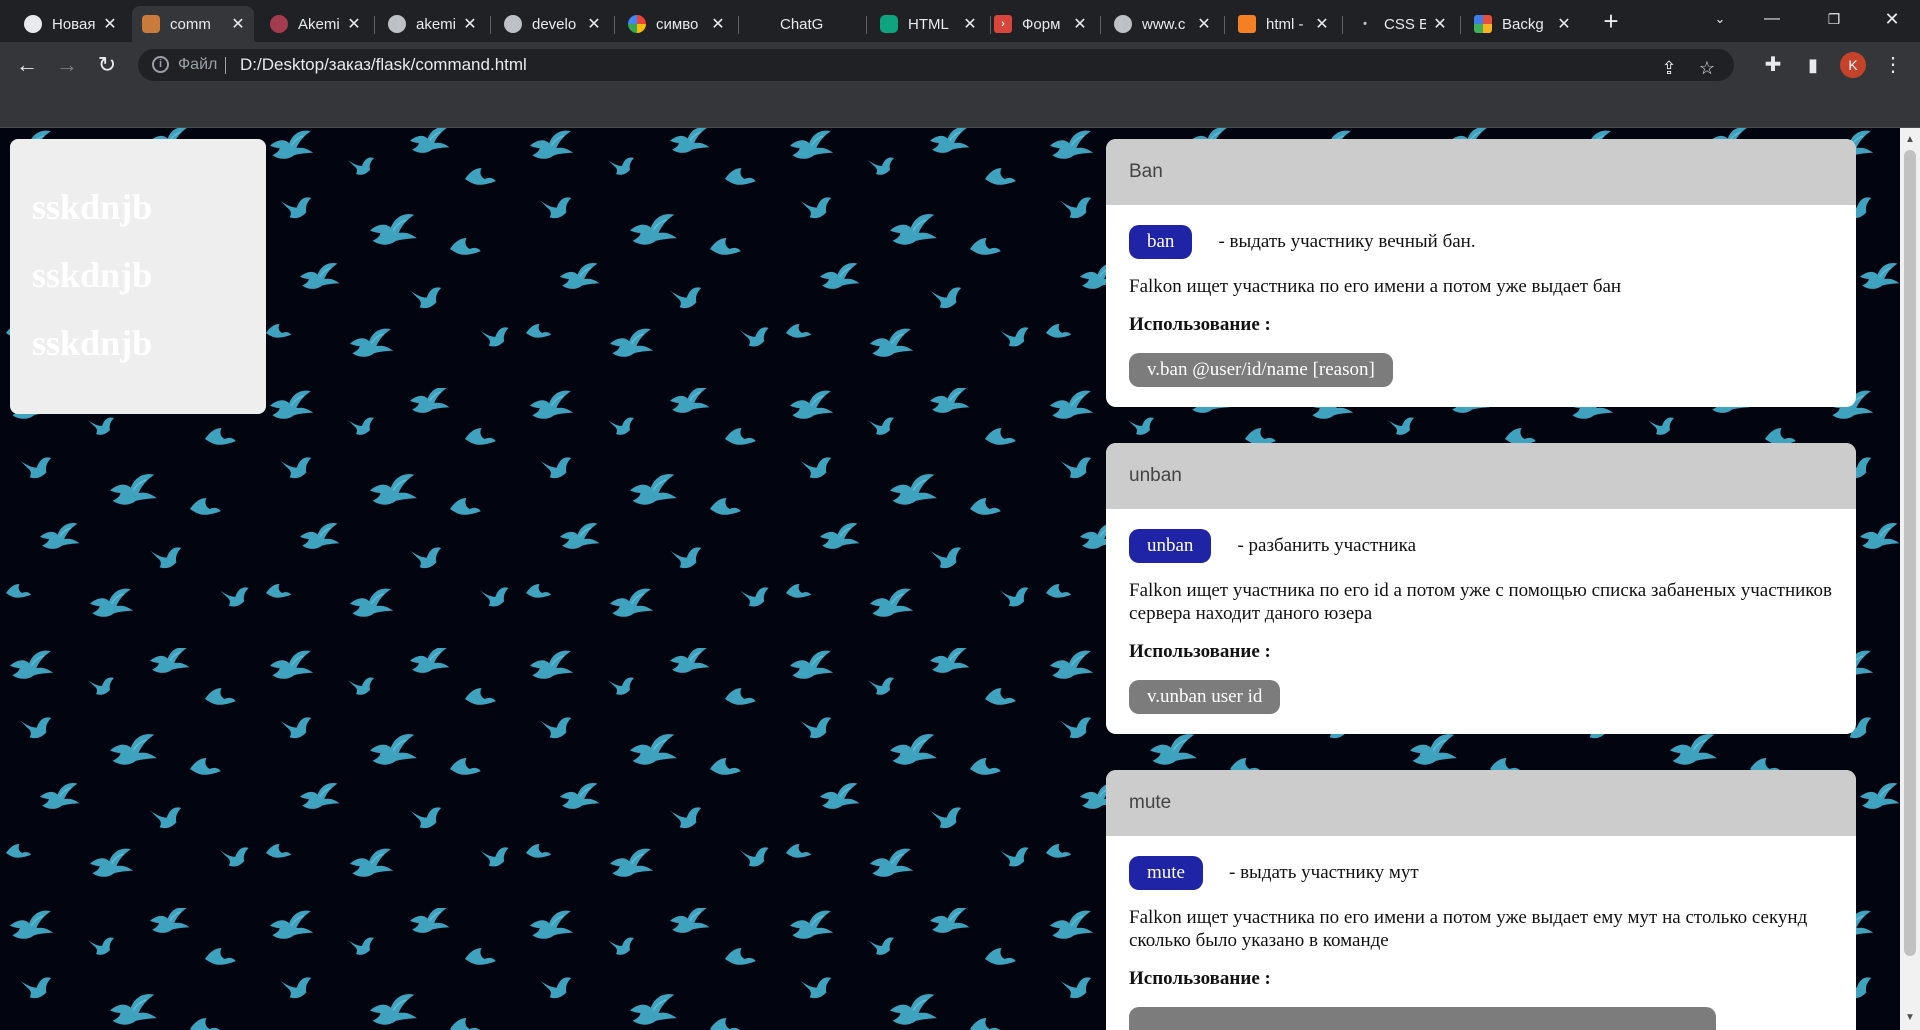 Image resolution: width=1920 pixels, height=1030 pixels. What do you see at coordinates (1481, 172) in the screenshot?
I see `card-header: Ban` at bounding box center [1481, 172].